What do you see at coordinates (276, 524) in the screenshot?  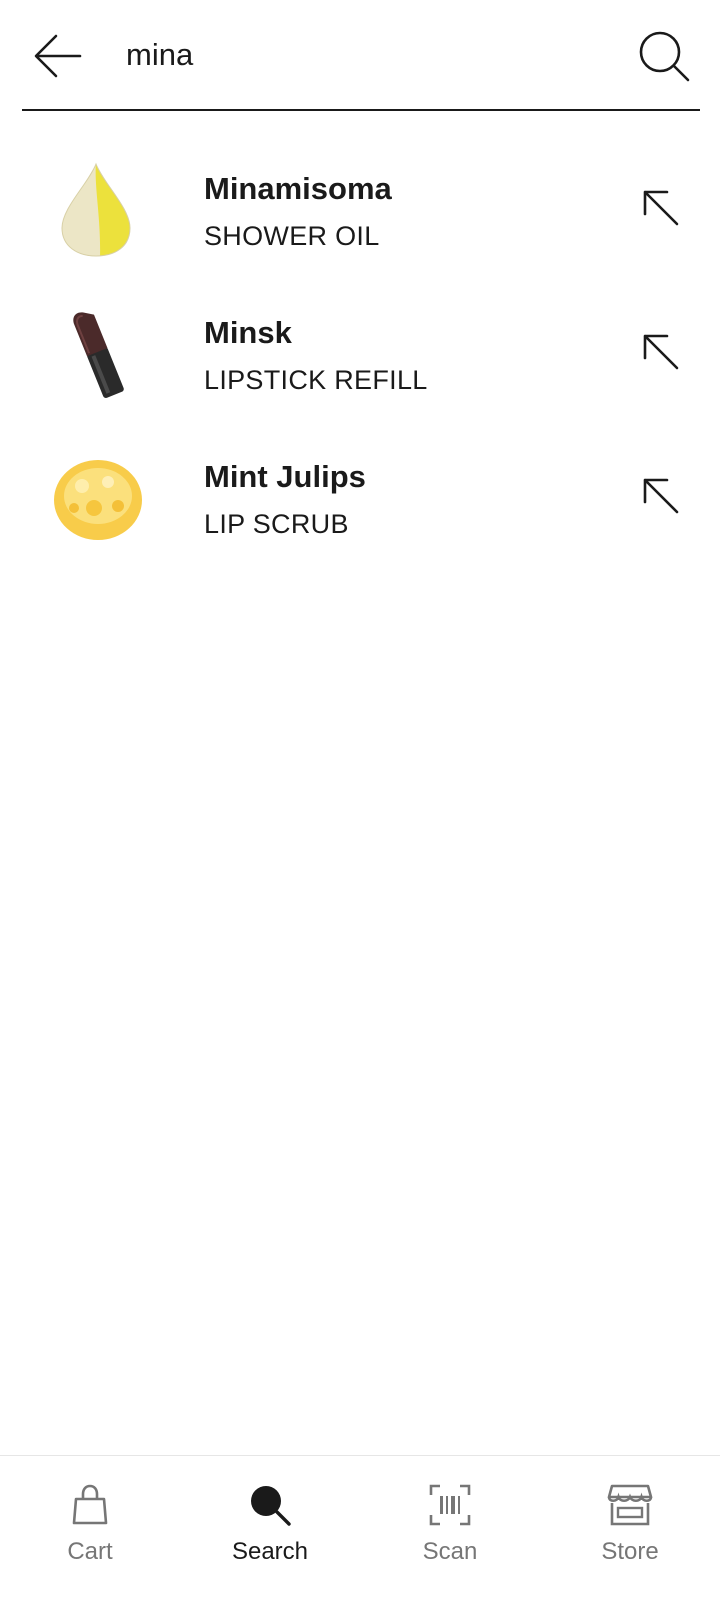 I see `result-category: LIP SCRUB` at bounding box center [276, 524].